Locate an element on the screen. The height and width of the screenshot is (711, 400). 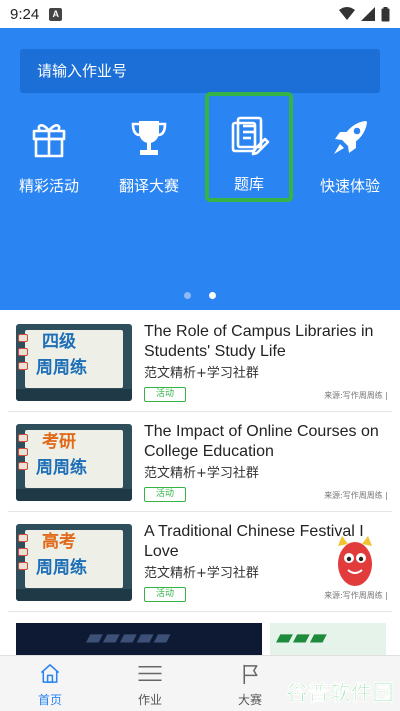
article-thumbnail: 四级 周周练 is located at coordinates (74, 362).